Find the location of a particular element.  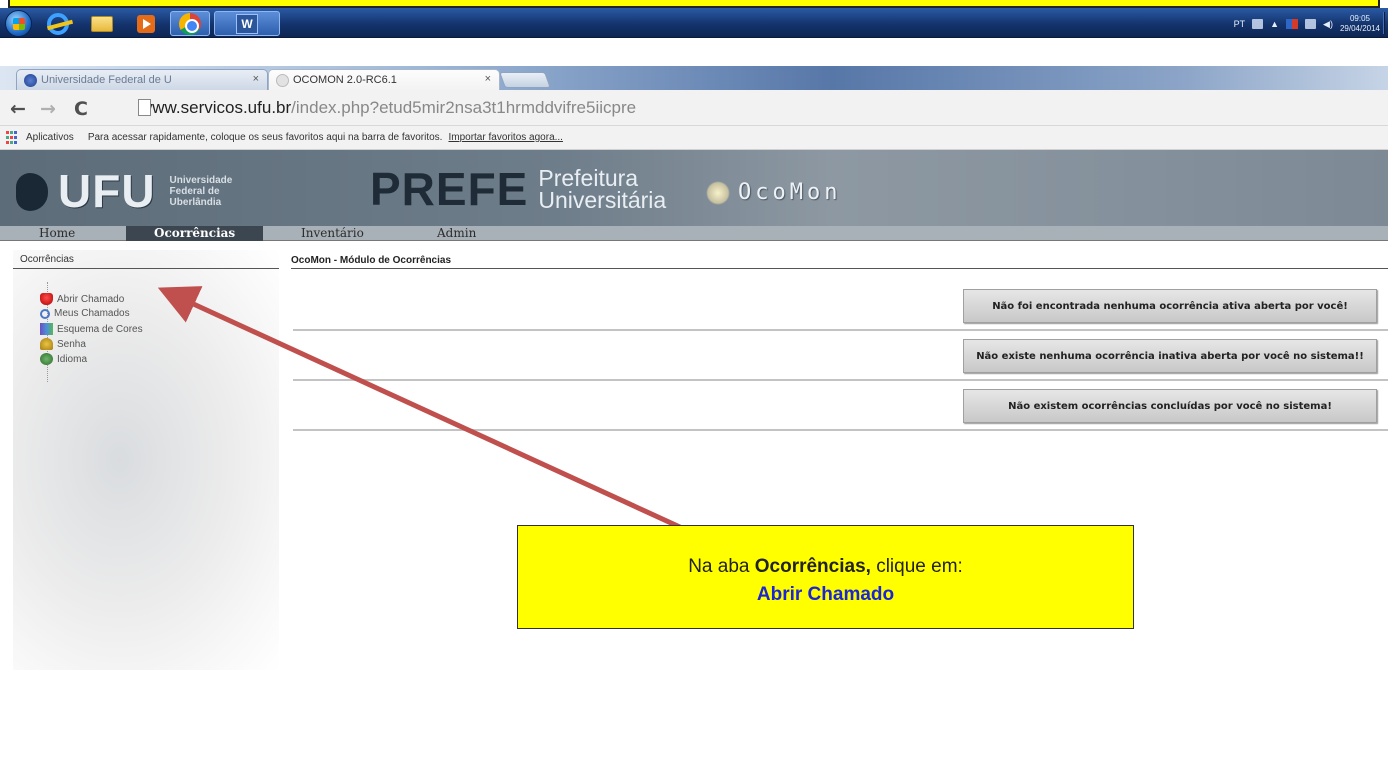

sidebar-item-label: Esquema de Cores is located at coordinates (100, 329).